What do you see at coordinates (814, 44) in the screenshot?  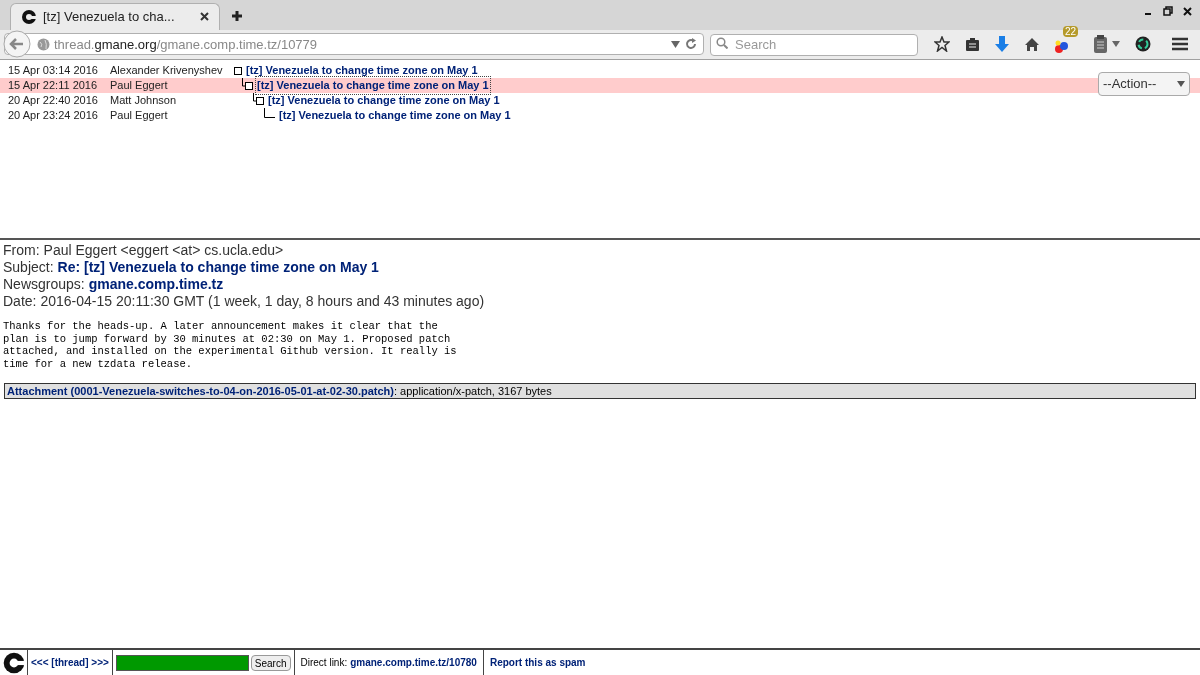 I see `search-field: Search` at bounding box center [814, 44].